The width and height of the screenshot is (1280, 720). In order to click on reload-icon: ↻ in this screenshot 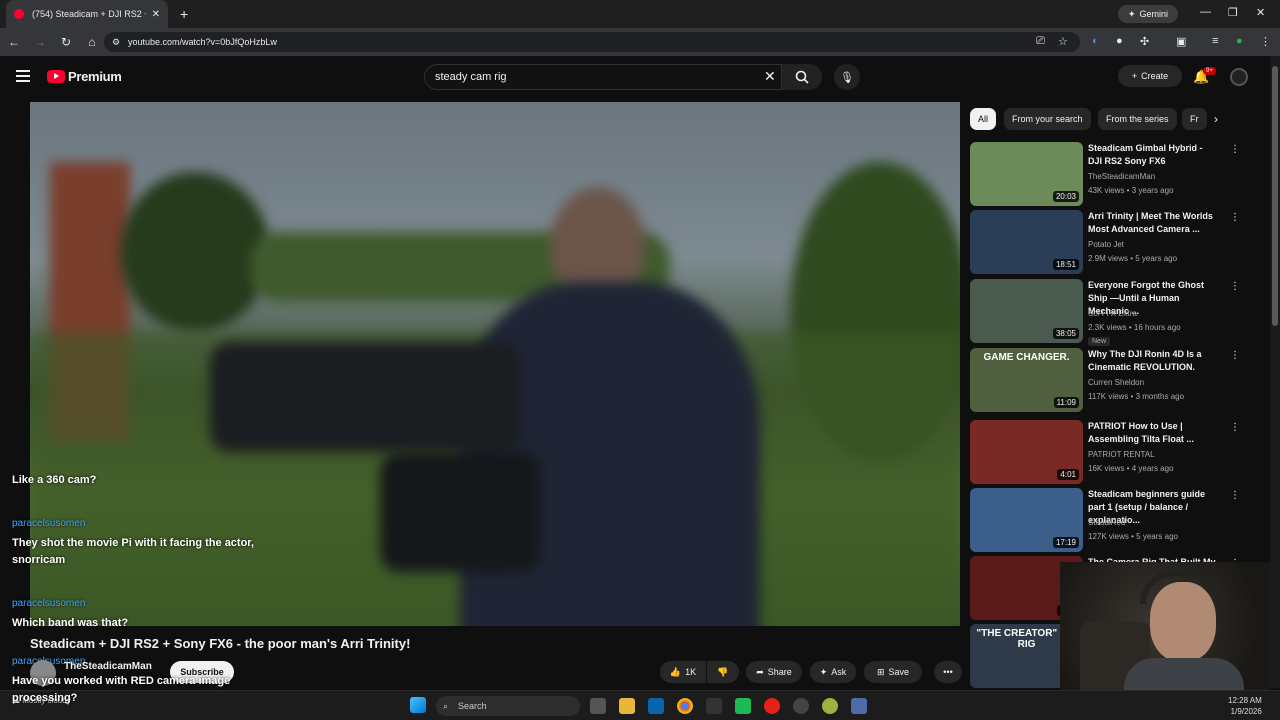, I will do `click(66, 42)`.